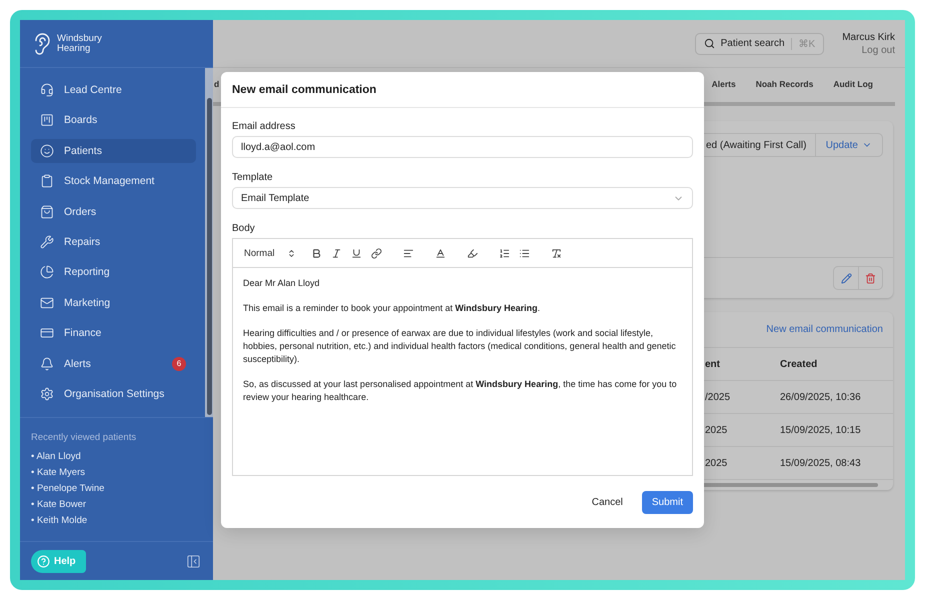 The width and height of the screenshot is (925, 600). Describe the element at coordinates (113, 302) in the screenshot. I see `sidebar-item: Marketing` at that location.